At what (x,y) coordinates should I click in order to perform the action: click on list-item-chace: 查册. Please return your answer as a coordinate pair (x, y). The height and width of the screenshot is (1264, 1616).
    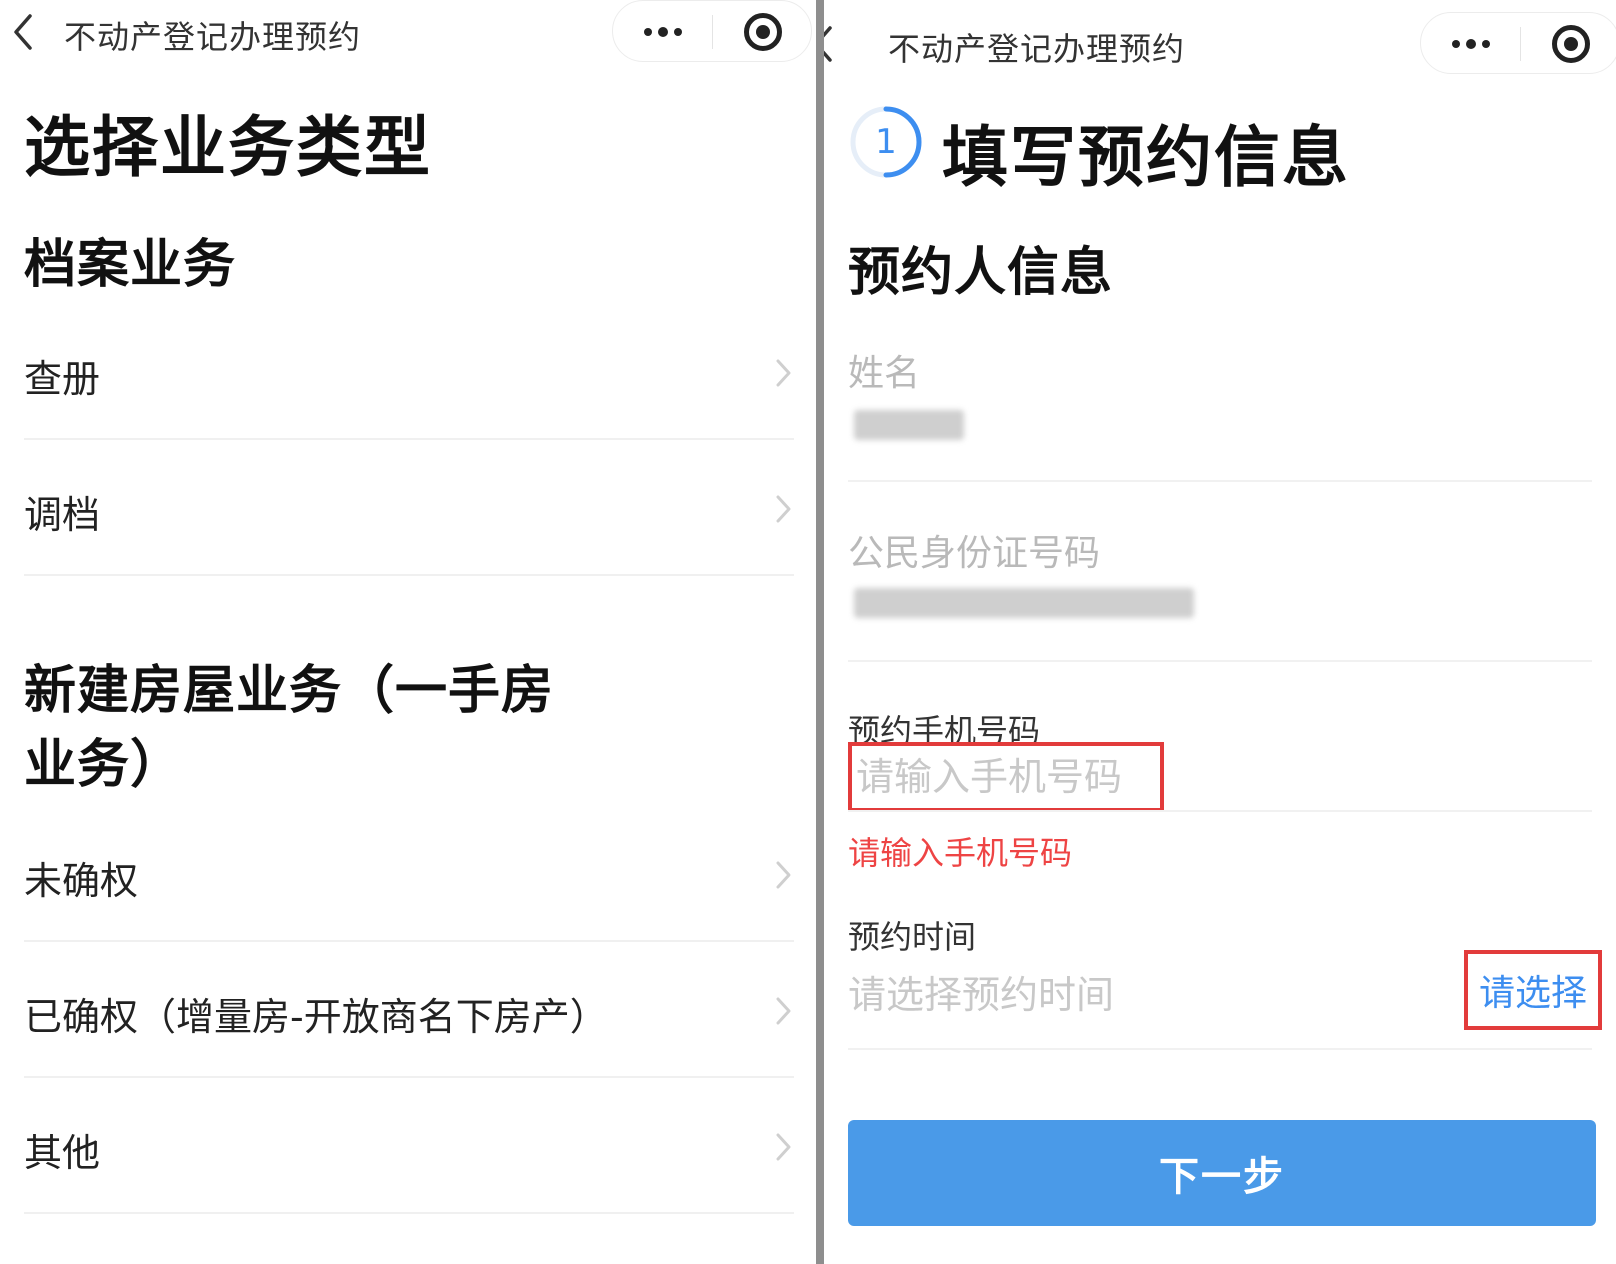
    Looking at the image, I should click on (409, 372).